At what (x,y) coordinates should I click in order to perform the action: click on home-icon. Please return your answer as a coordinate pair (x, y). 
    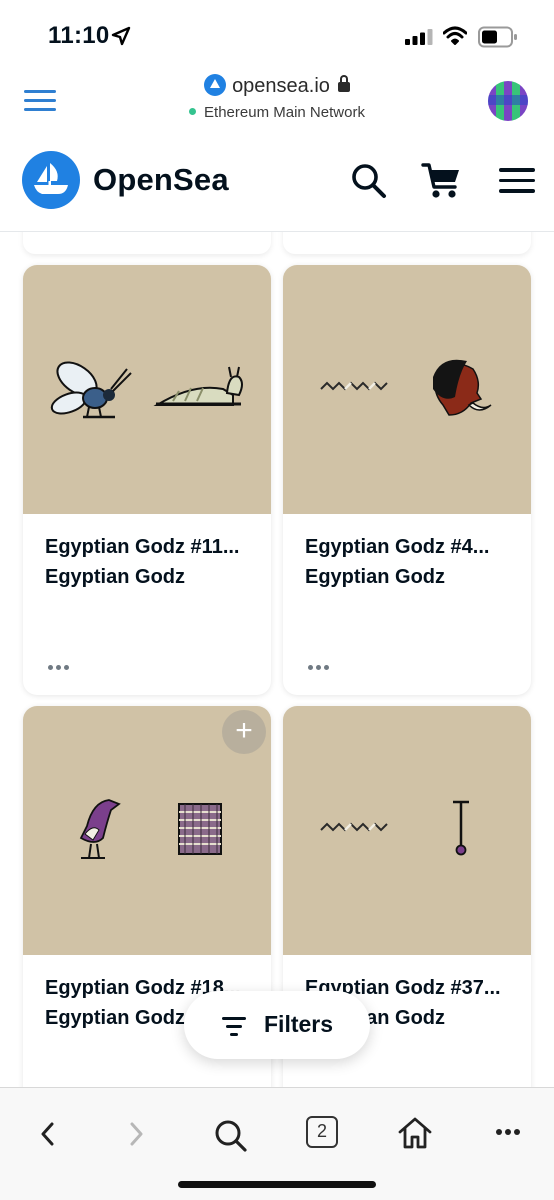
    Looking at the image, I should click on (415, 1133).